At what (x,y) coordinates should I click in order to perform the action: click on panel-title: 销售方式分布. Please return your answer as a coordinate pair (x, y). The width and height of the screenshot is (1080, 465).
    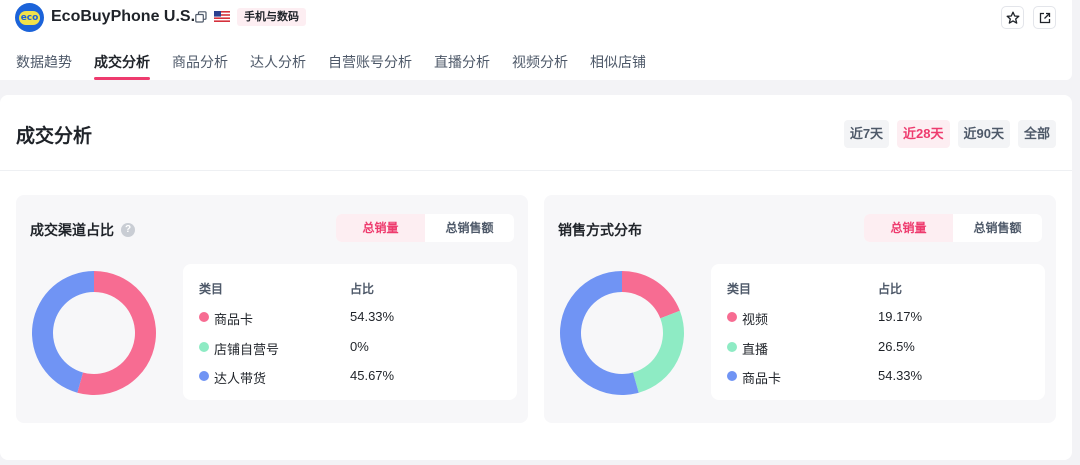
    Looking at the image, I should click on (600, 230).